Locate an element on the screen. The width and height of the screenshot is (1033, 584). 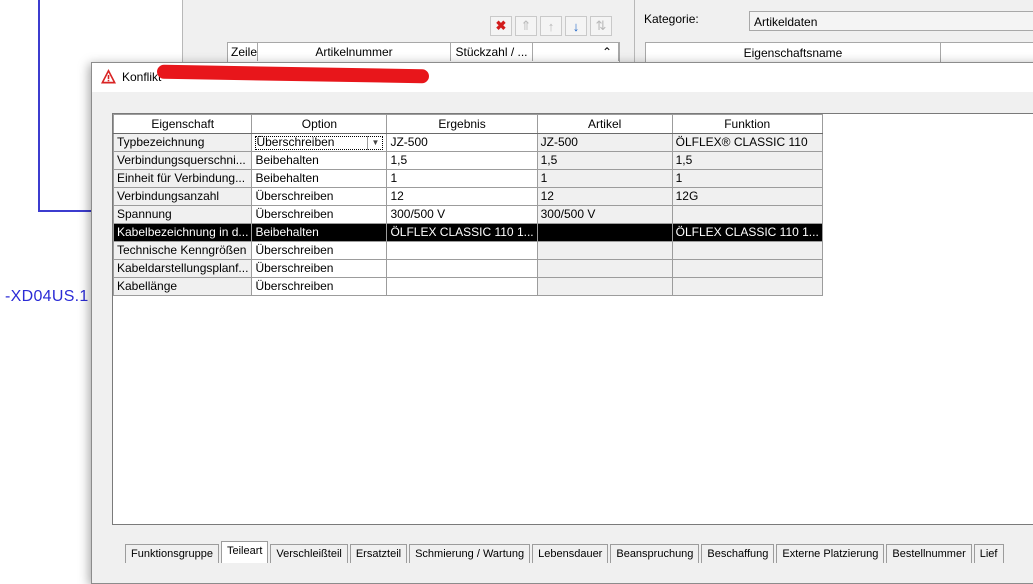
table-row: Technische Kenngrößen Überschreiben is located at coordinates (467, 250).